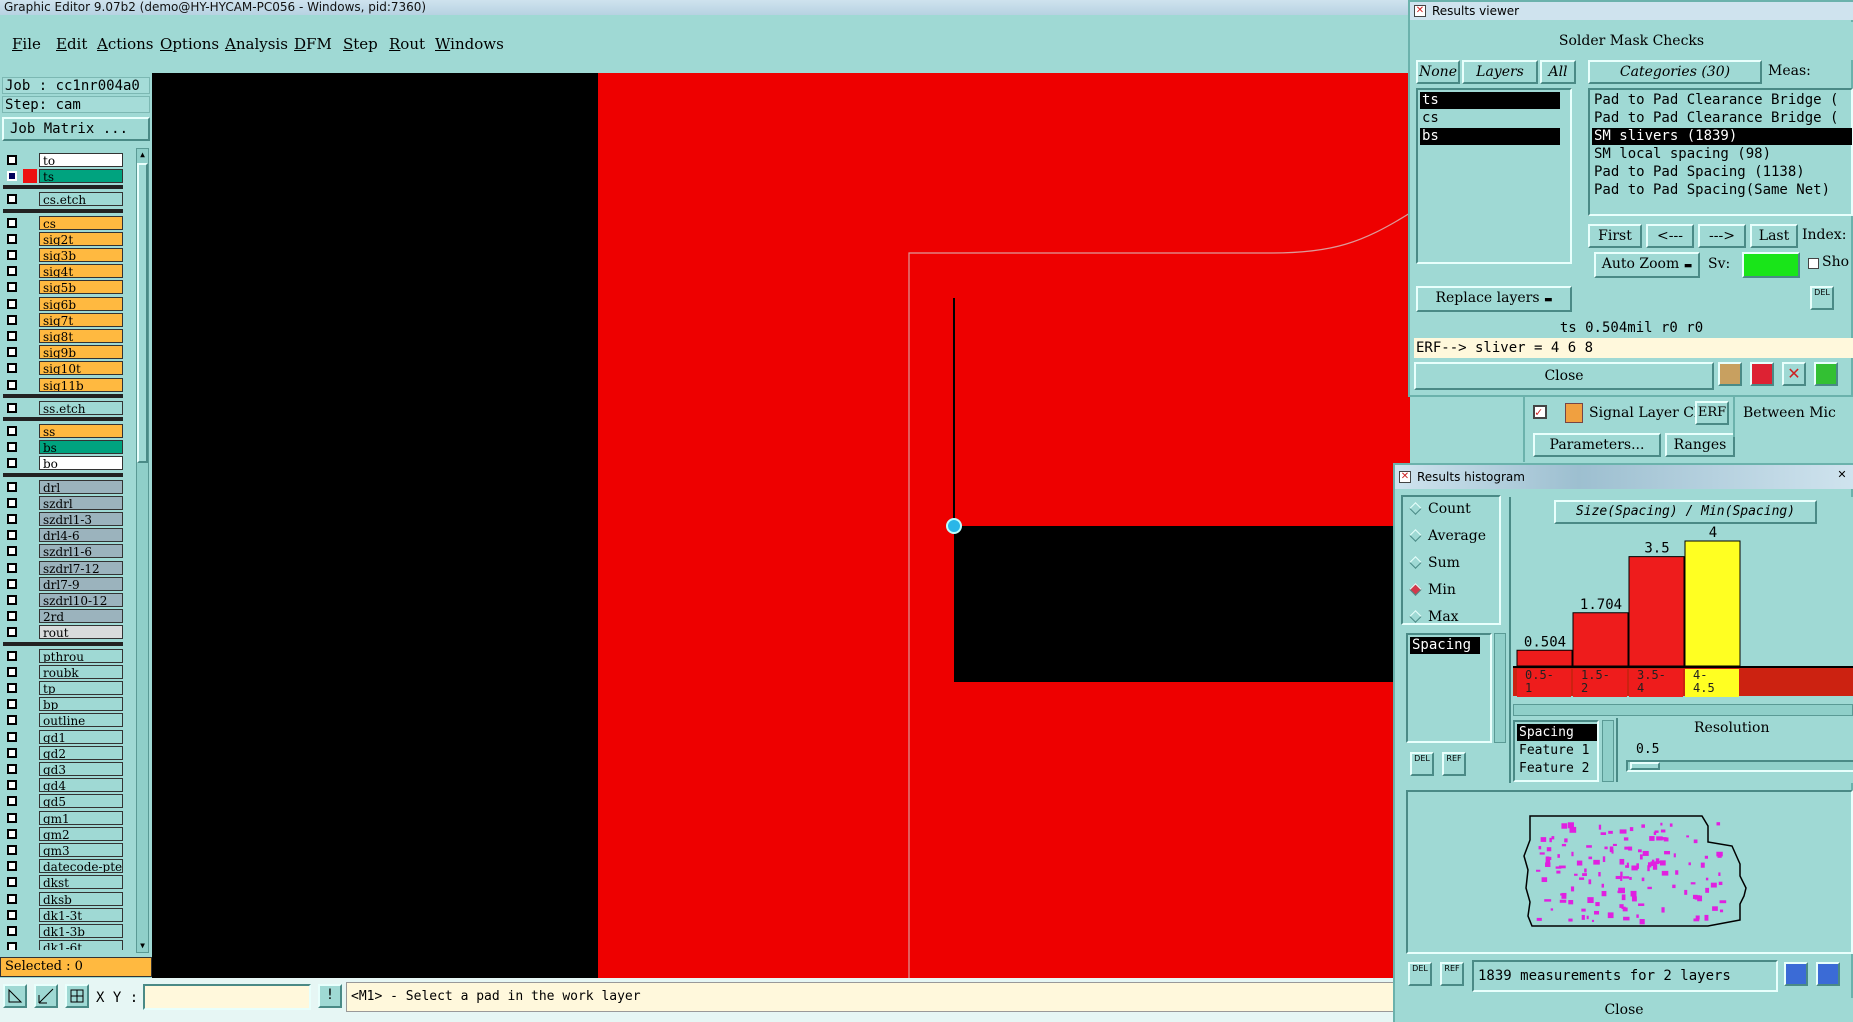 Image resolution: width=1853 pixels, height=1022 pixels. Describe the element at coordinates (81, 801) in the screenshot. I see `layer-name: gd5` at that location.